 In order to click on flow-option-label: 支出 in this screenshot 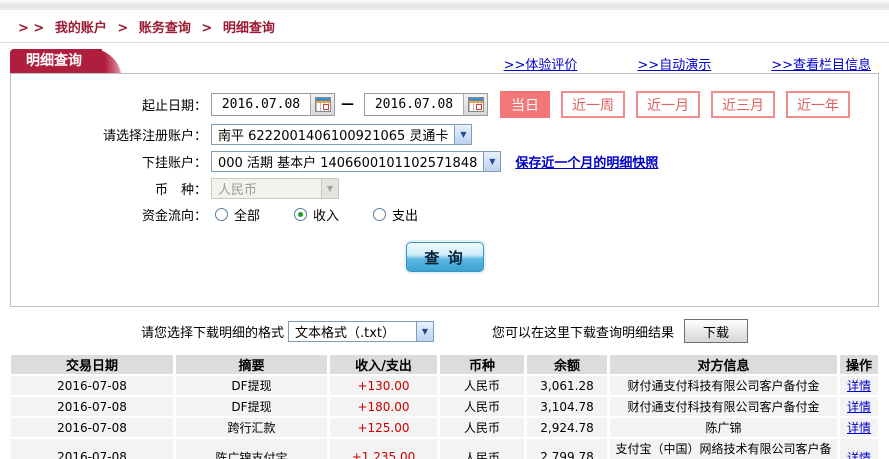, I will do `click(405, 216)`.